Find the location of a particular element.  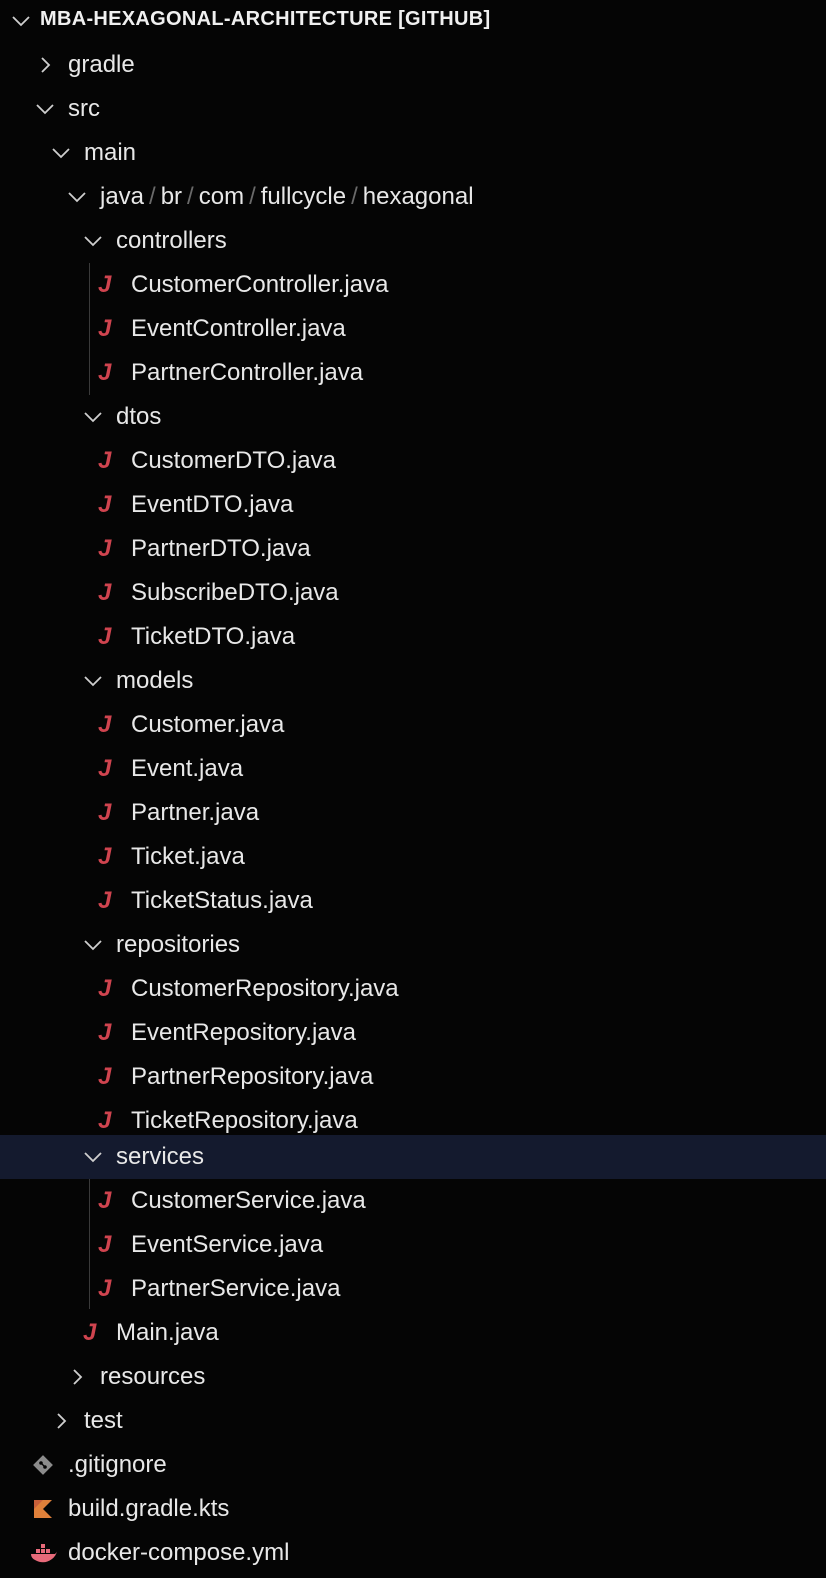

folder-src: src is located at coordinates (413, 109).